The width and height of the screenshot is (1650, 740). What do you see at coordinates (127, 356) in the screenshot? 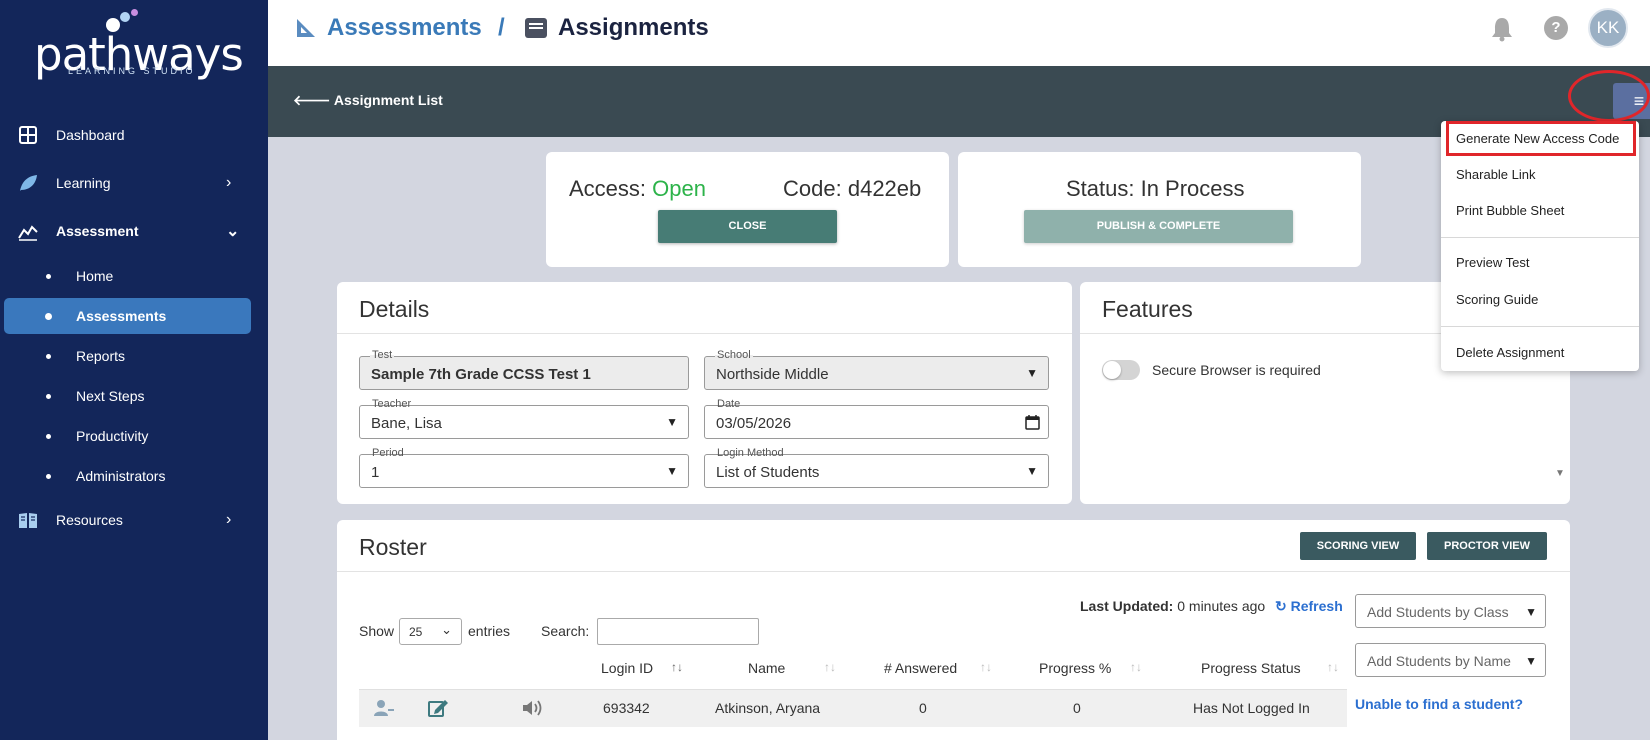
I see `sidebar-subitem-reports: Reports` at bounding box center [127, 356].